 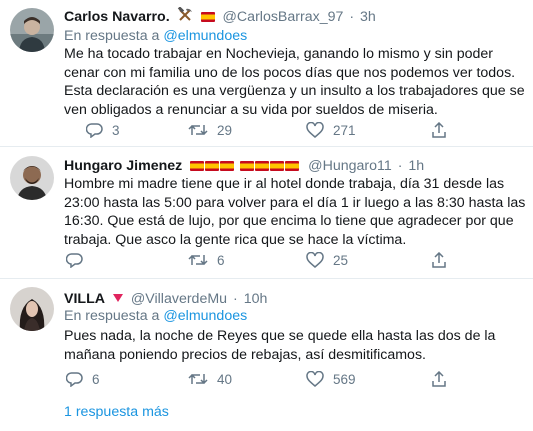 I want to click on reply-button: 6, so click(x=83, y=379).